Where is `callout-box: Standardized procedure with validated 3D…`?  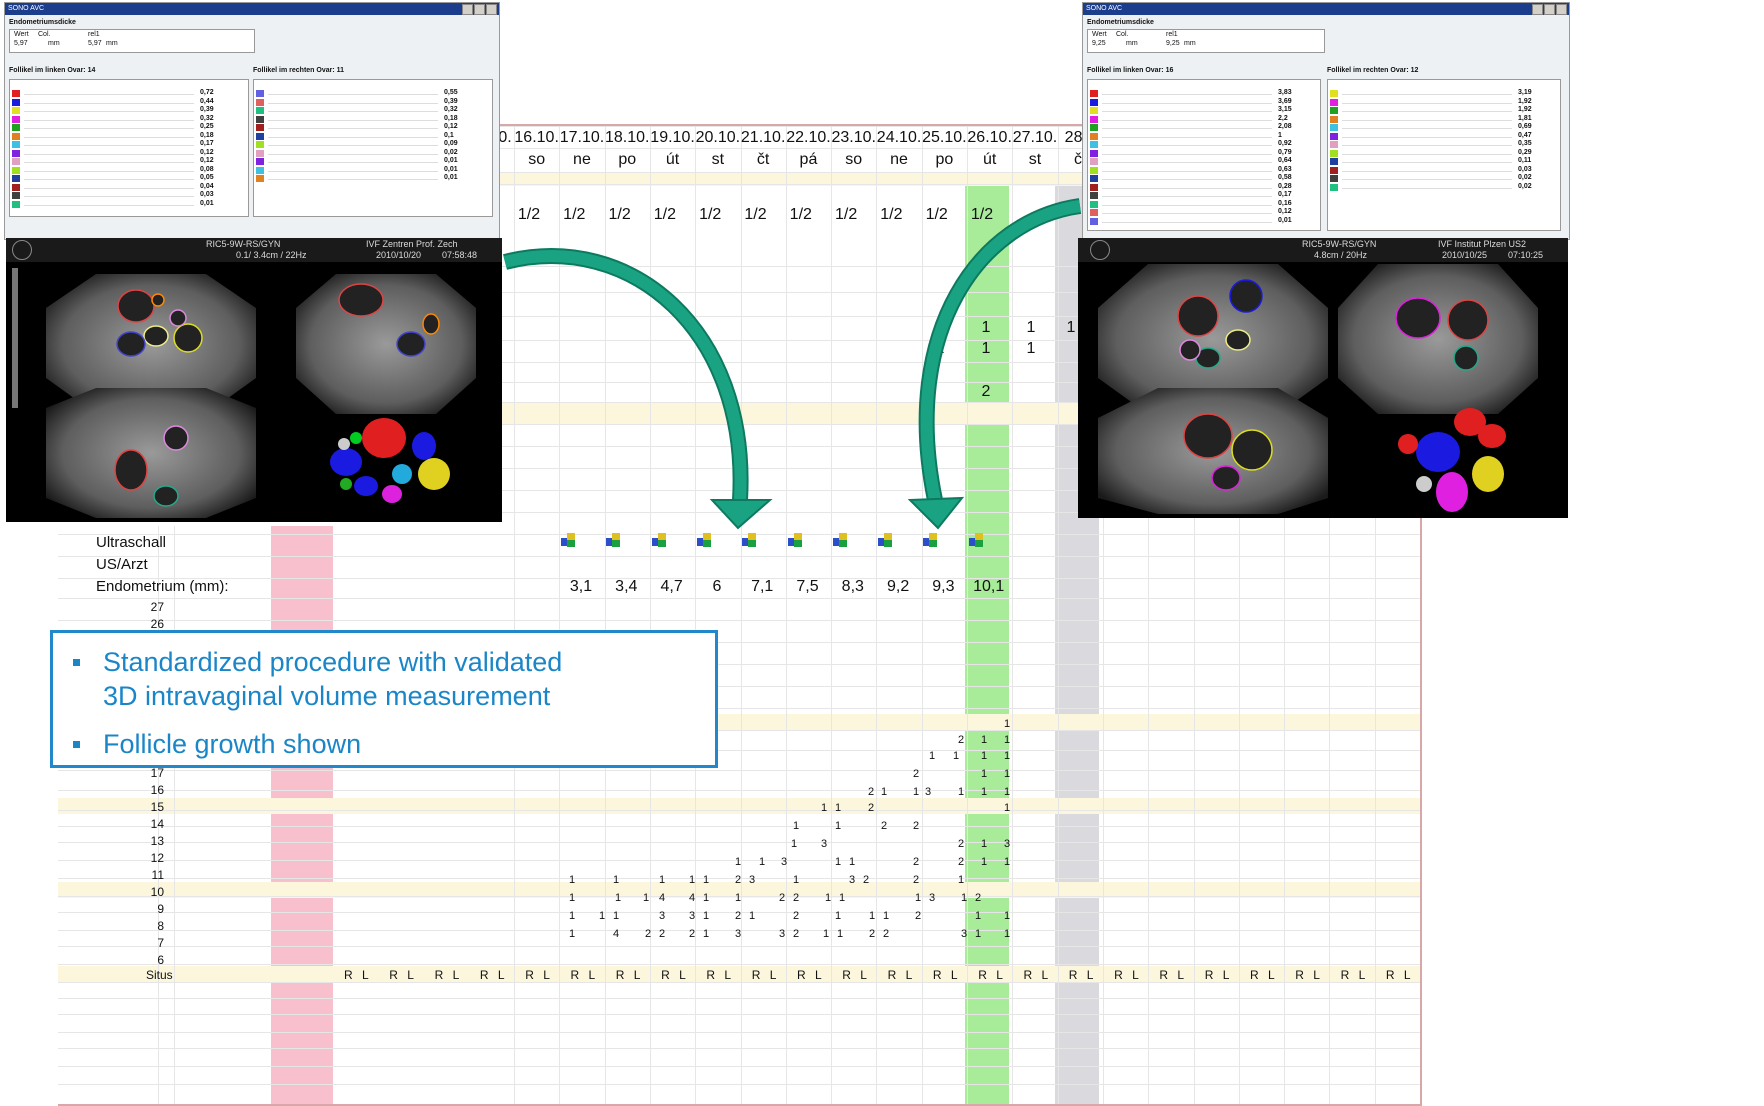 callout-box: Standardized procedure with validated 3D… is located at coordinates (384, 699).